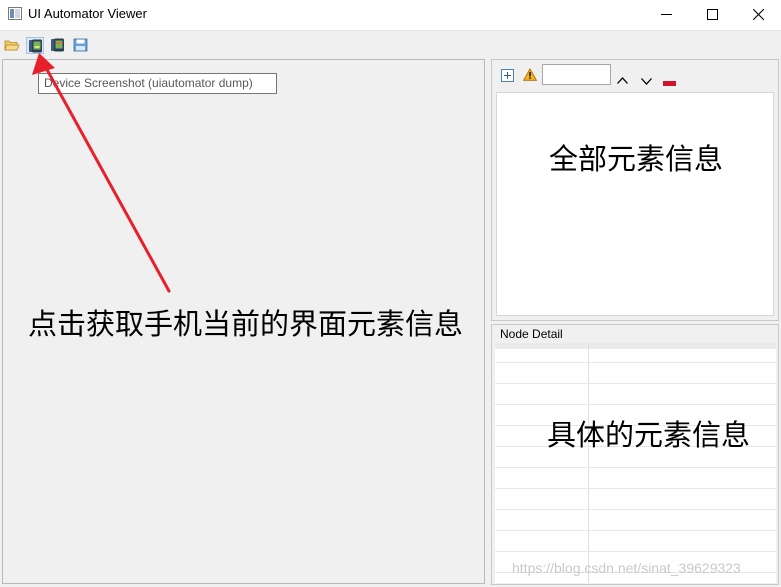  I want to click on device-screenshot-compressed-icon, so click(57, 45).